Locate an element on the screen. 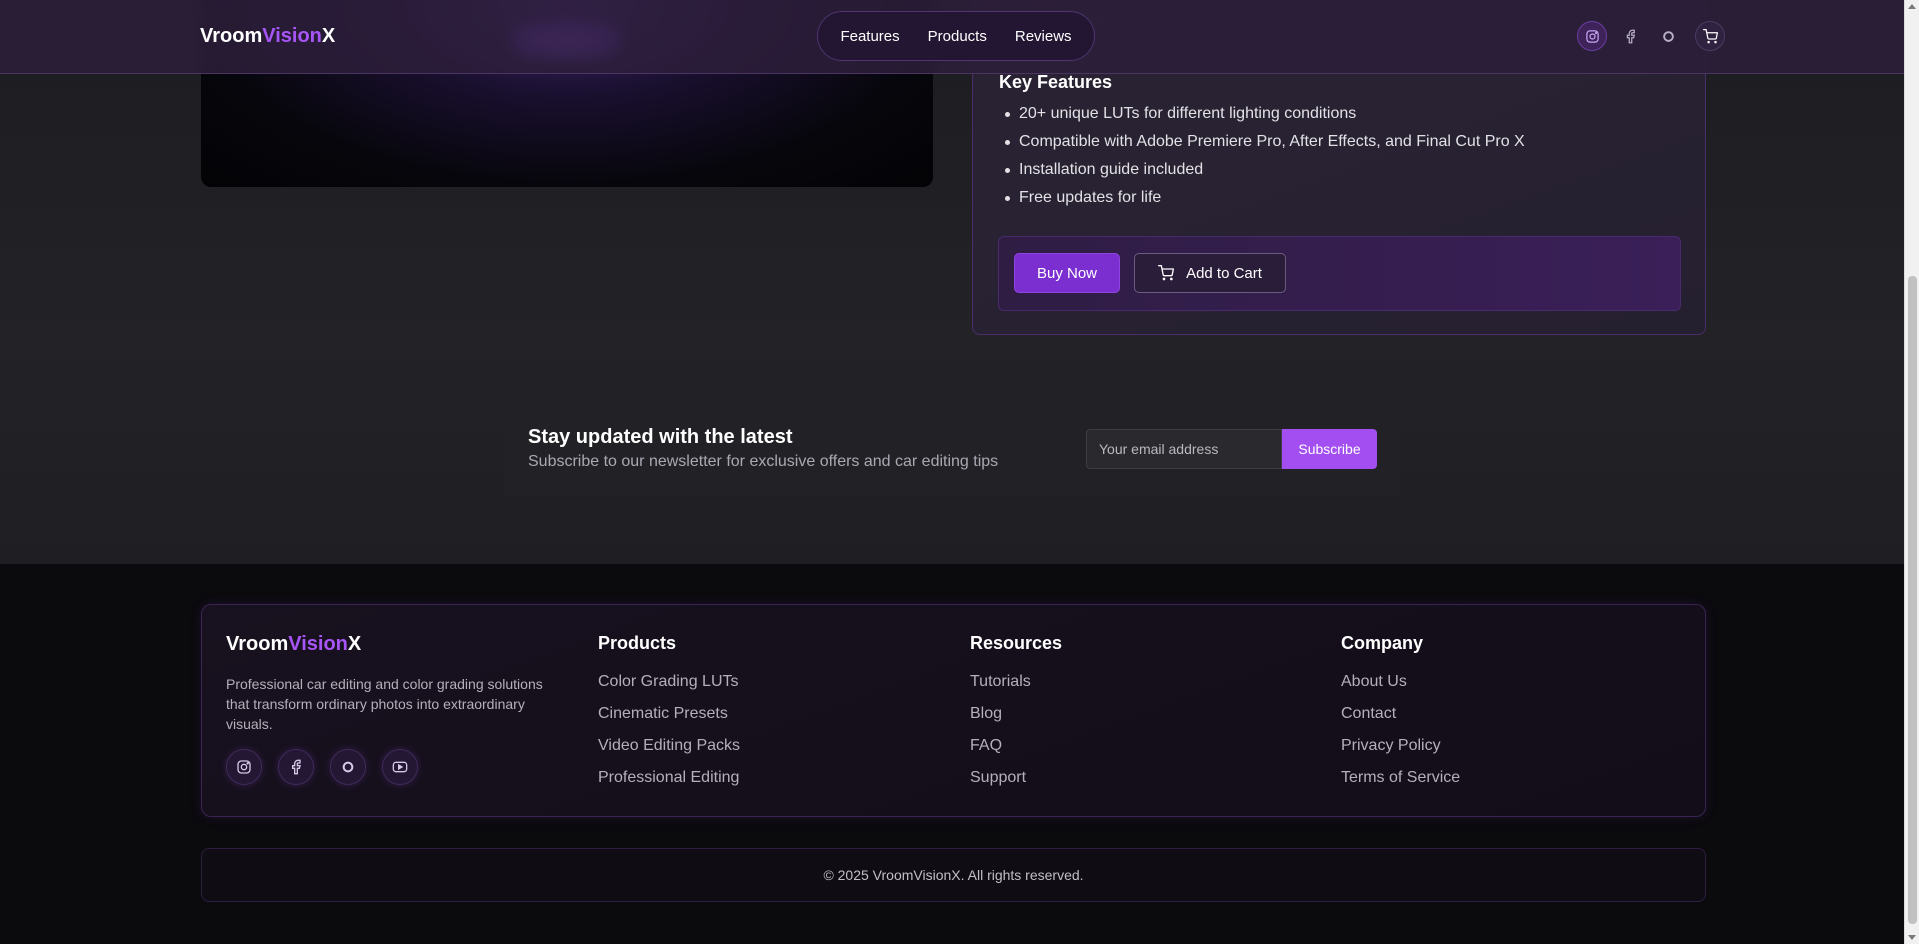 The width and height of the screenshot is (1919, 944). feature-item: Installation guide included is located at coordinates (1262, 174).